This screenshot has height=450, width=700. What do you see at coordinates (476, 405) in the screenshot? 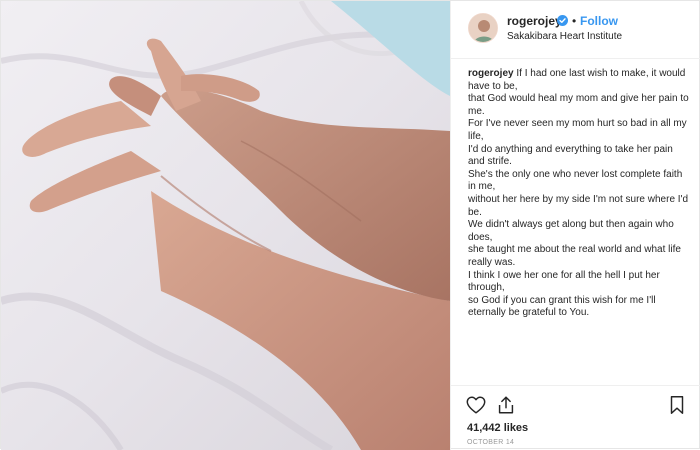
I see `heart-icon` at bounding box center [476, 405].